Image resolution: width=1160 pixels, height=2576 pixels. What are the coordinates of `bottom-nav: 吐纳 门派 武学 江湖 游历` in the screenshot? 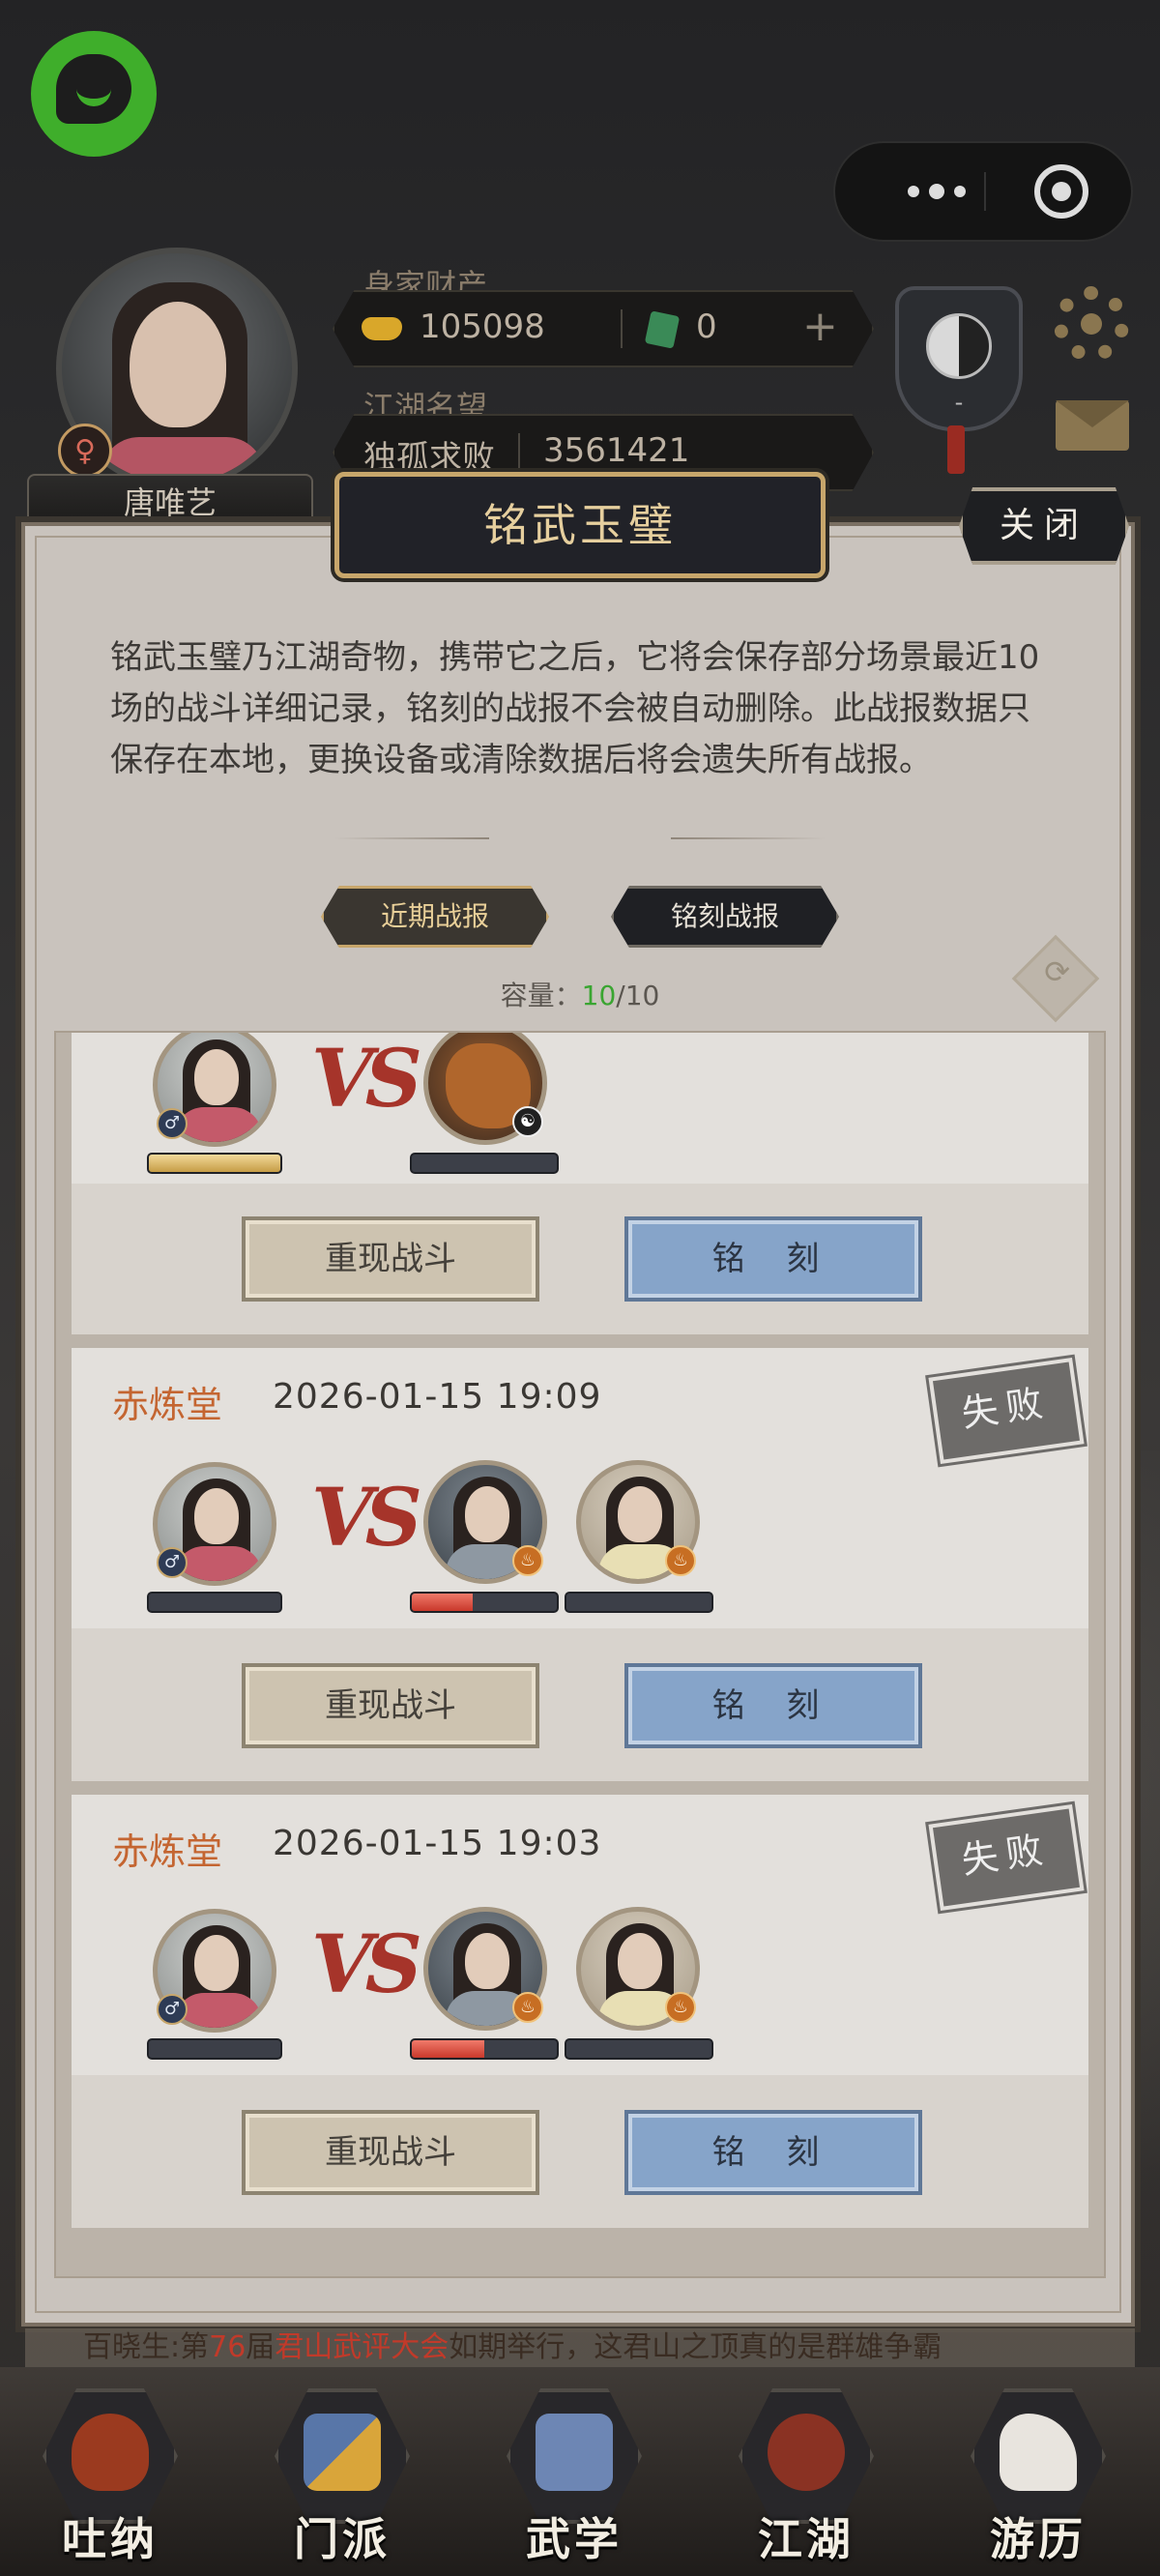 It's located at (580, 2471).